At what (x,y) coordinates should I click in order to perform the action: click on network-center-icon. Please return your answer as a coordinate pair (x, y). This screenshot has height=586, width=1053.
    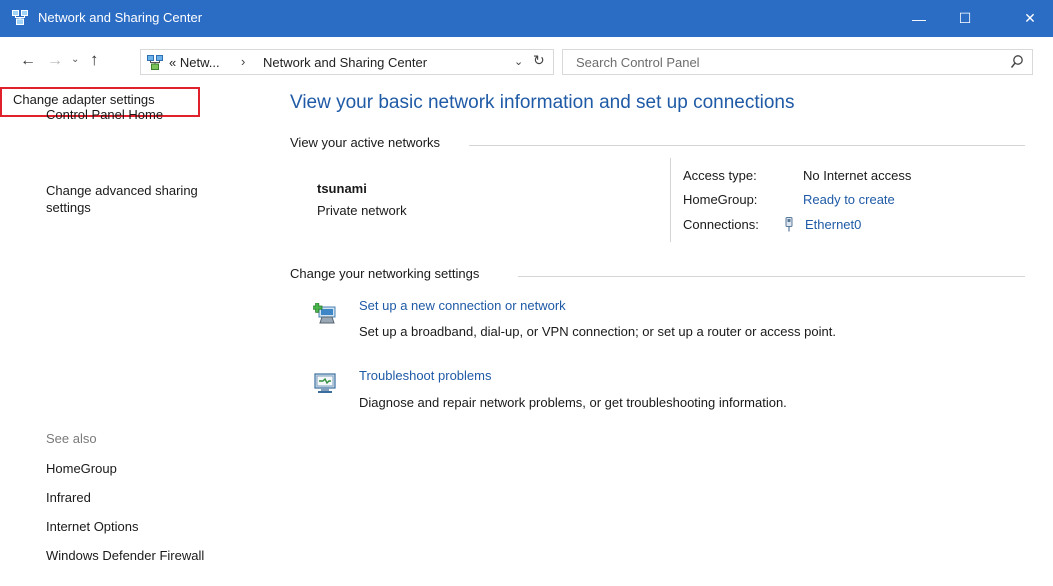
    Looking at the image, I should click on (20, 17).